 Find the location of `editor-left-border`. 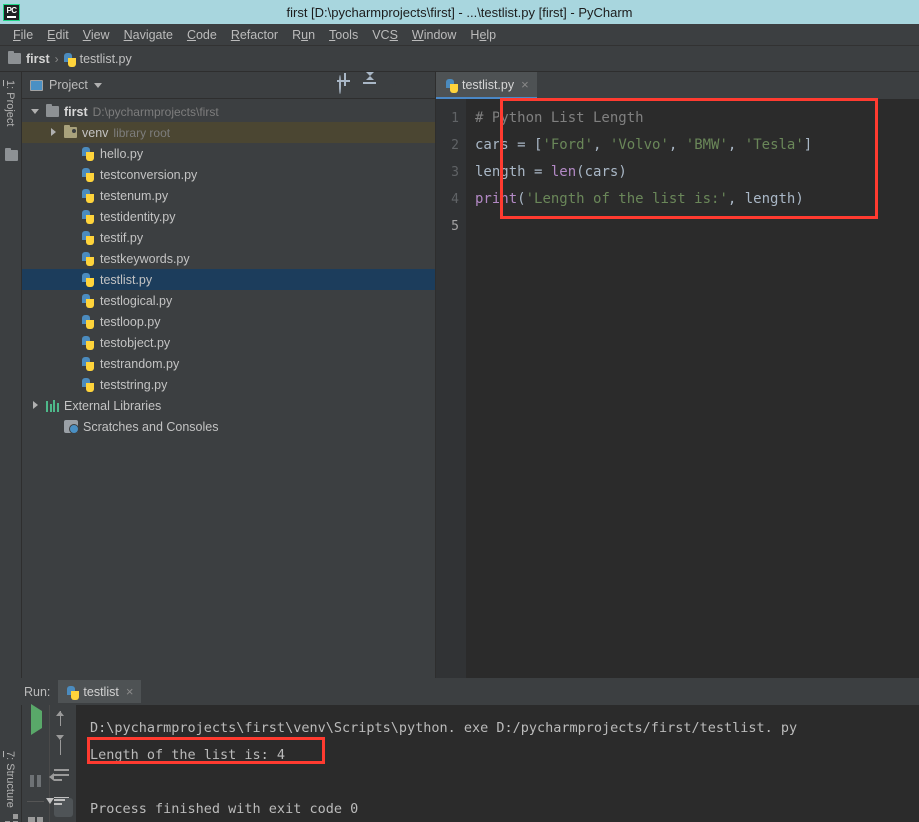

editor-left-border is located at coordinates (499, 388).